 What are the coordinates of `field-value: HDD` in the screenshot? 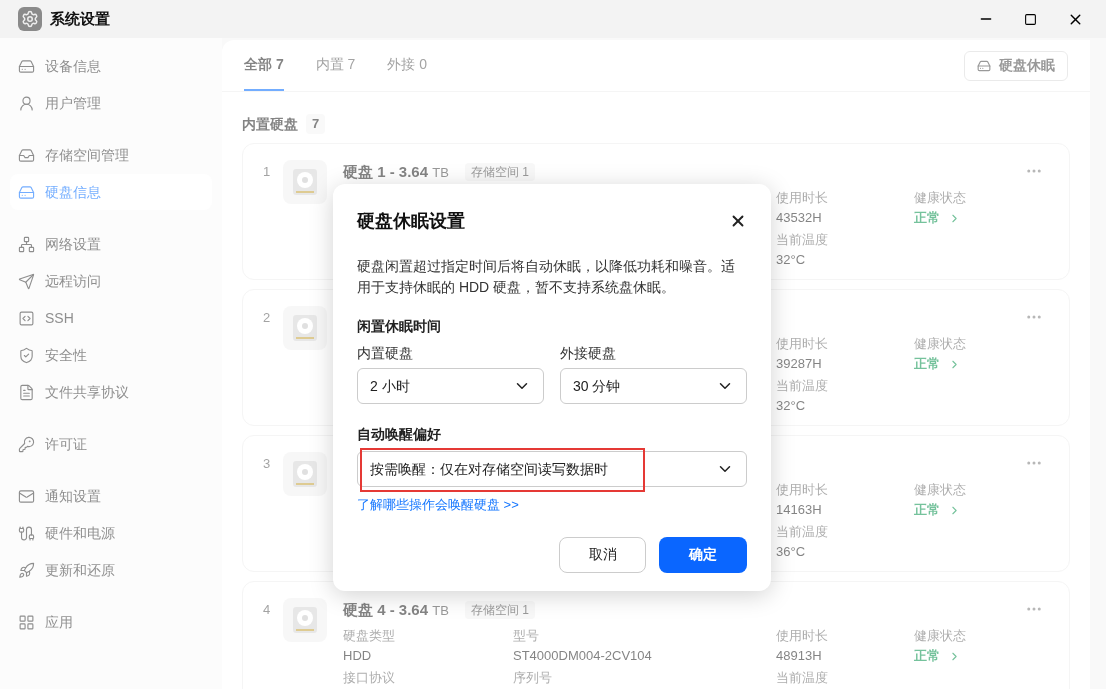 It's located at (358, 656).